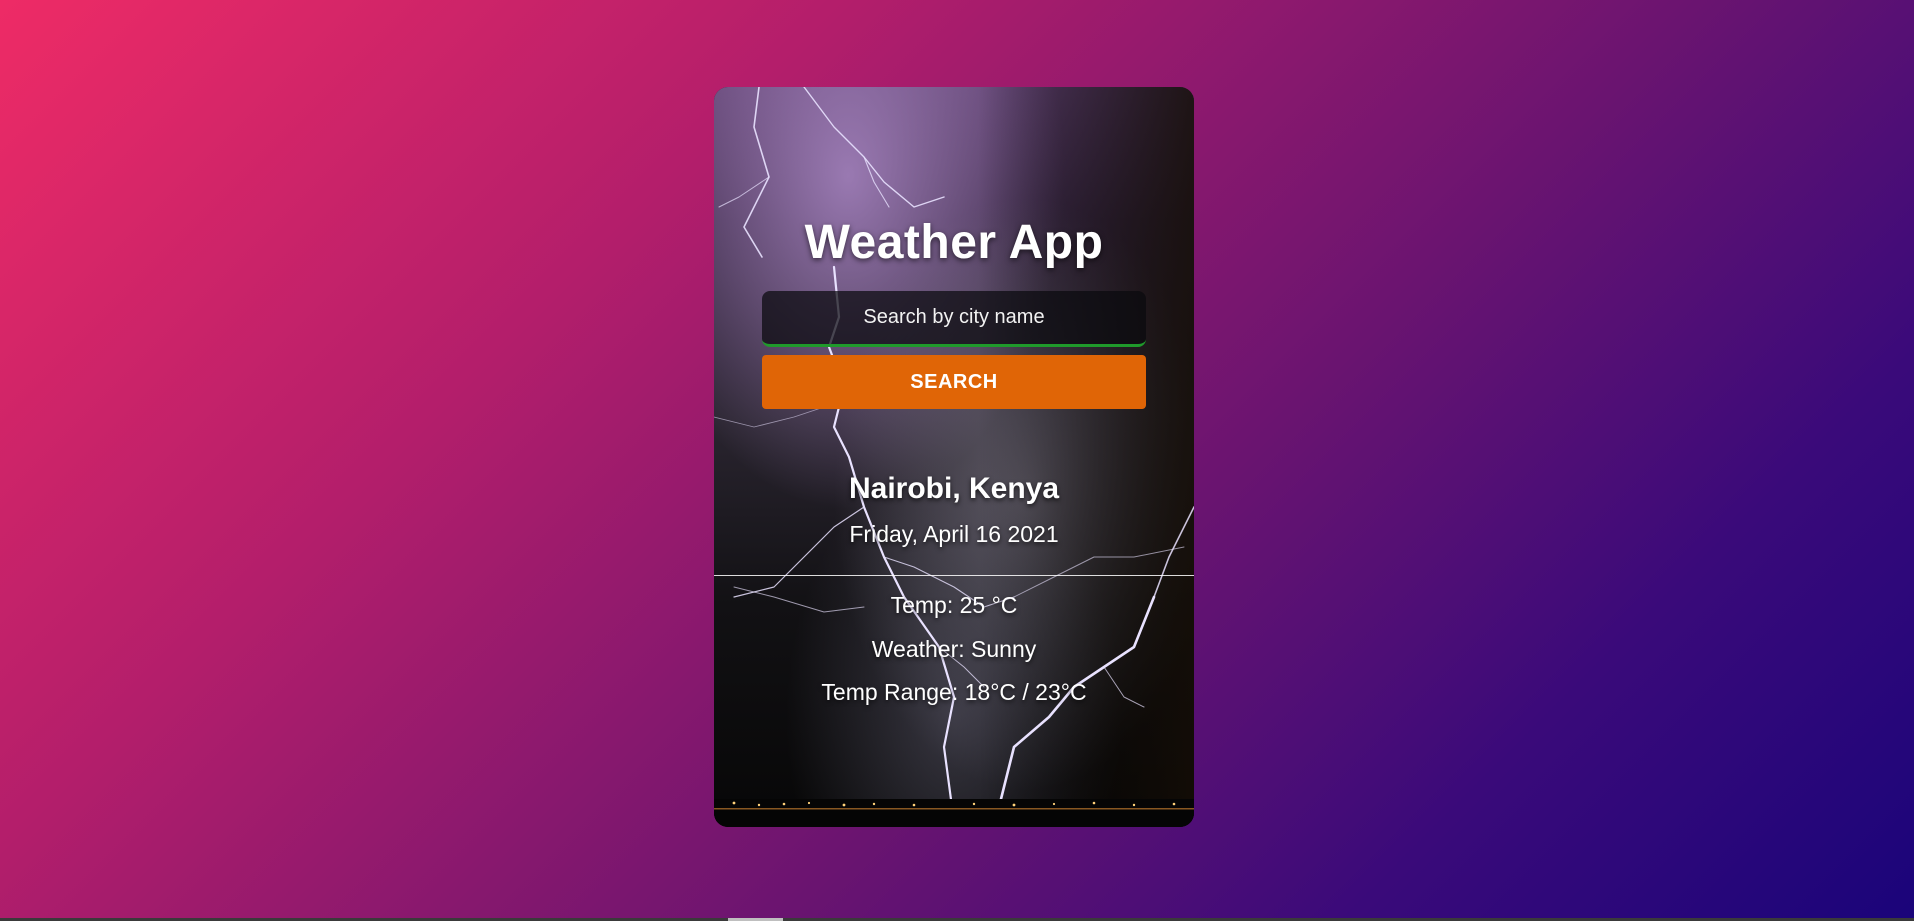 This screenshot has height=921, width=1914. What do you see at coordinates (954, 575) in the screenshot?
I see `divider` at bounding box center [954, 575].